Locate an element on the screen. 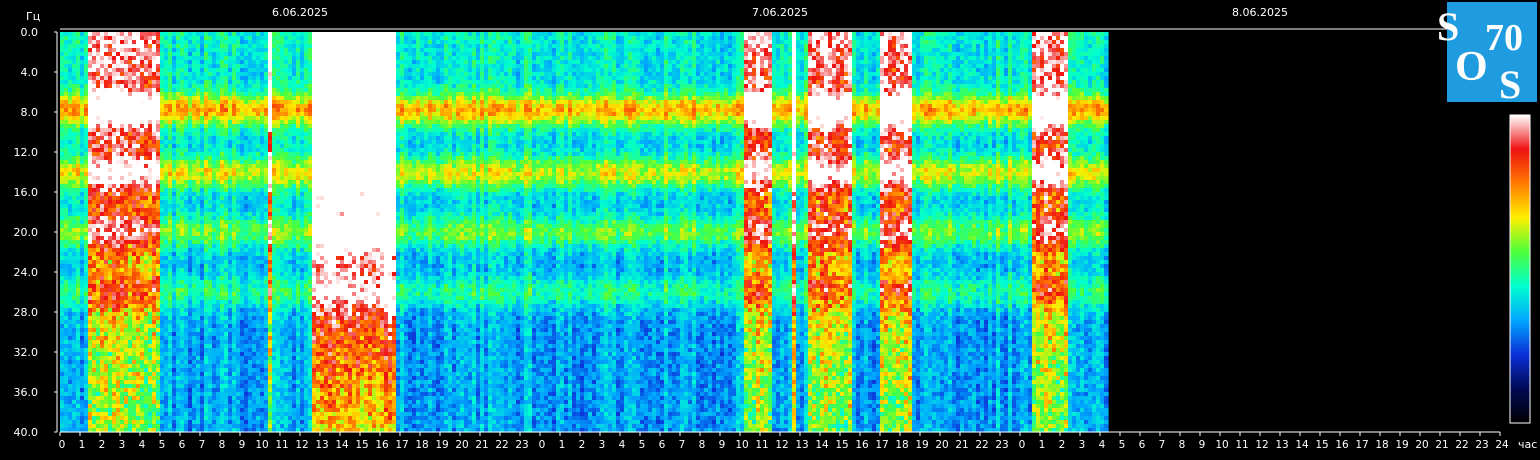  x-tick-label: 5 is located at coordinates (1122, 445).